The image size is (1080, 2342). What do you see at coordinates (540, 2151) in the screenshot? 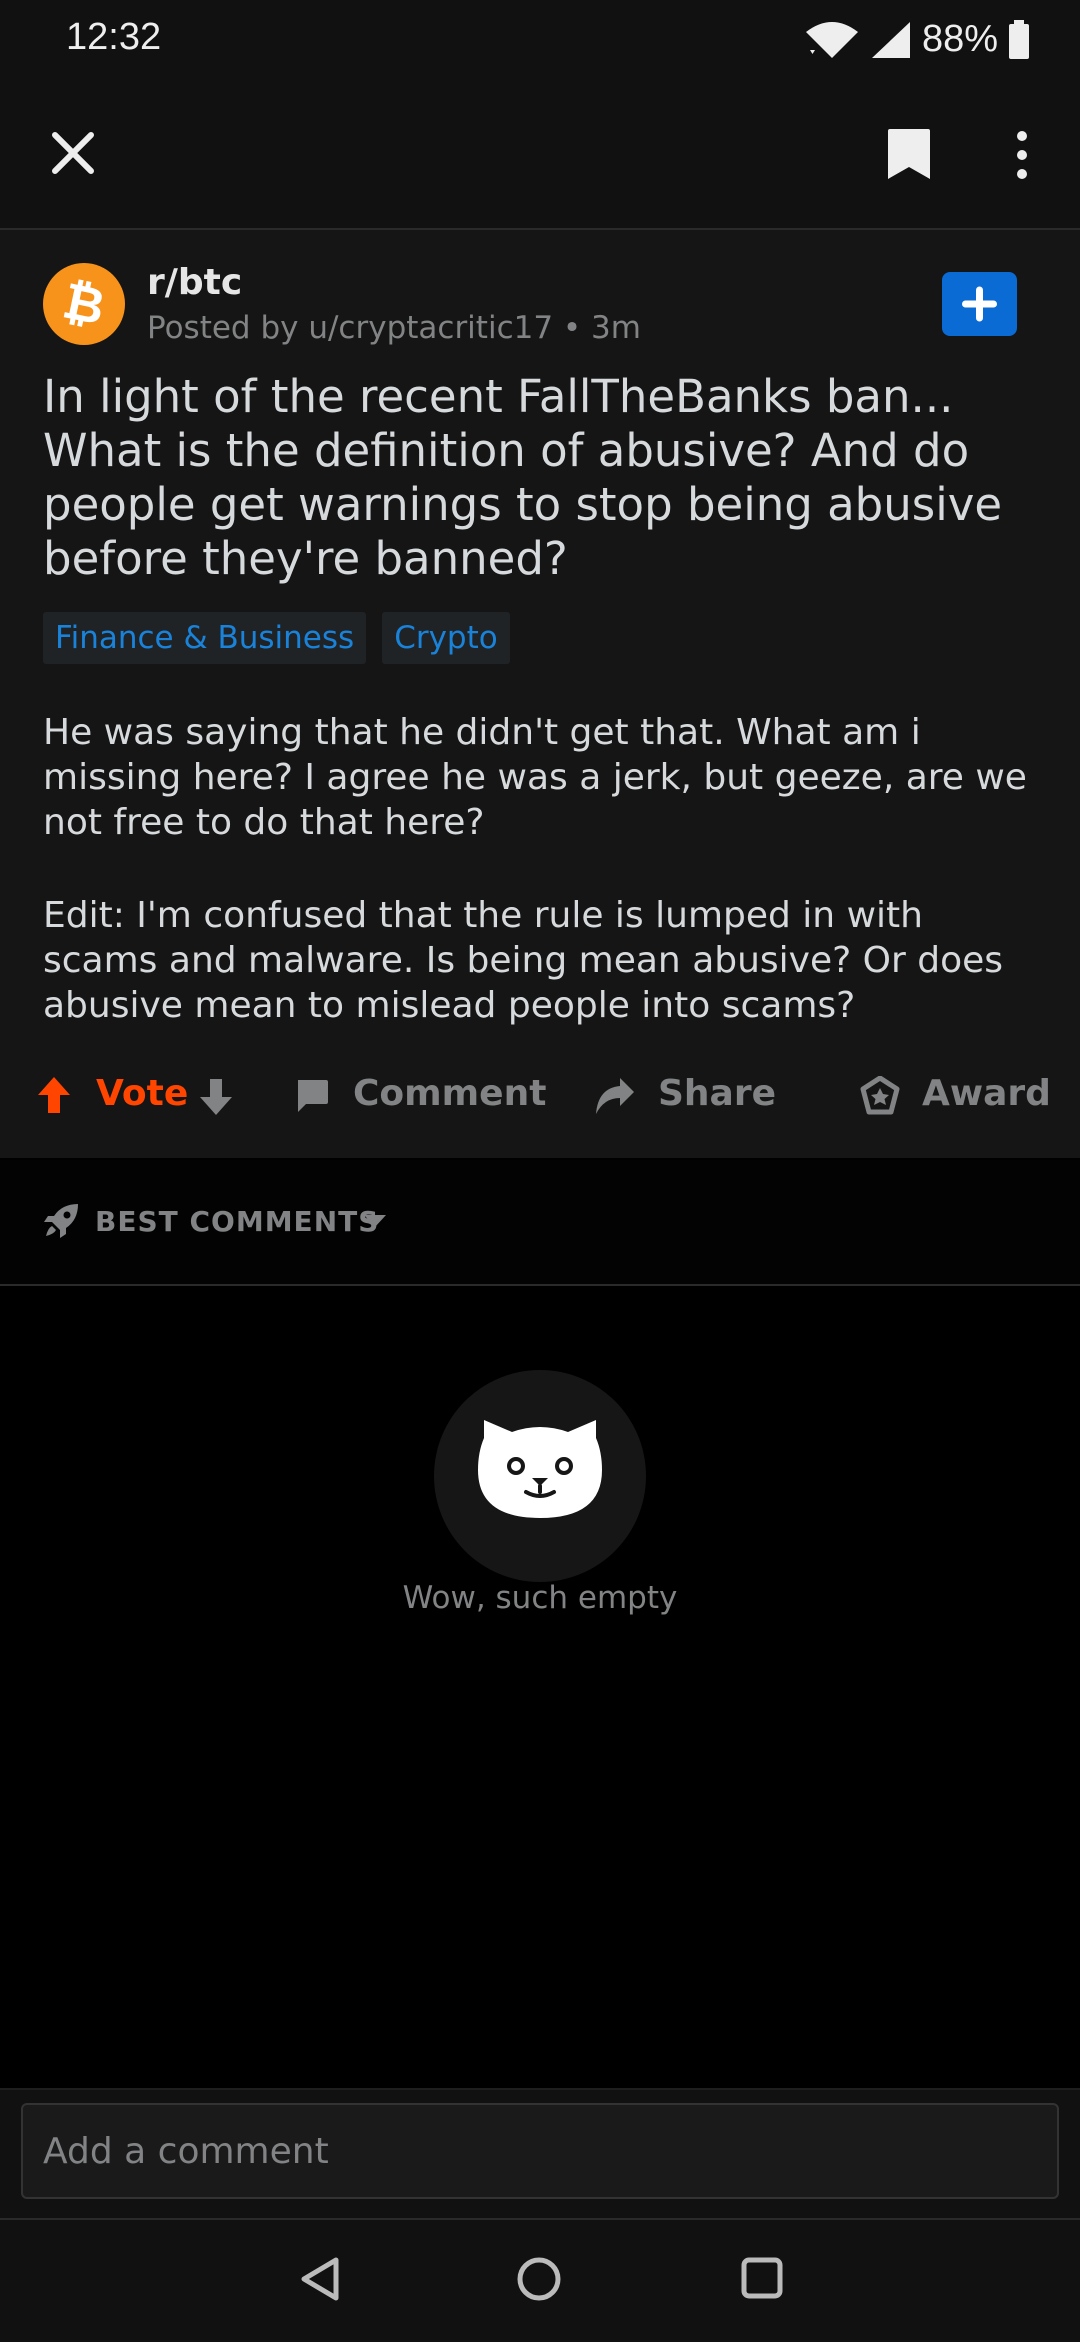
I see `add-comment-input` at bounding box center [540, 2151].